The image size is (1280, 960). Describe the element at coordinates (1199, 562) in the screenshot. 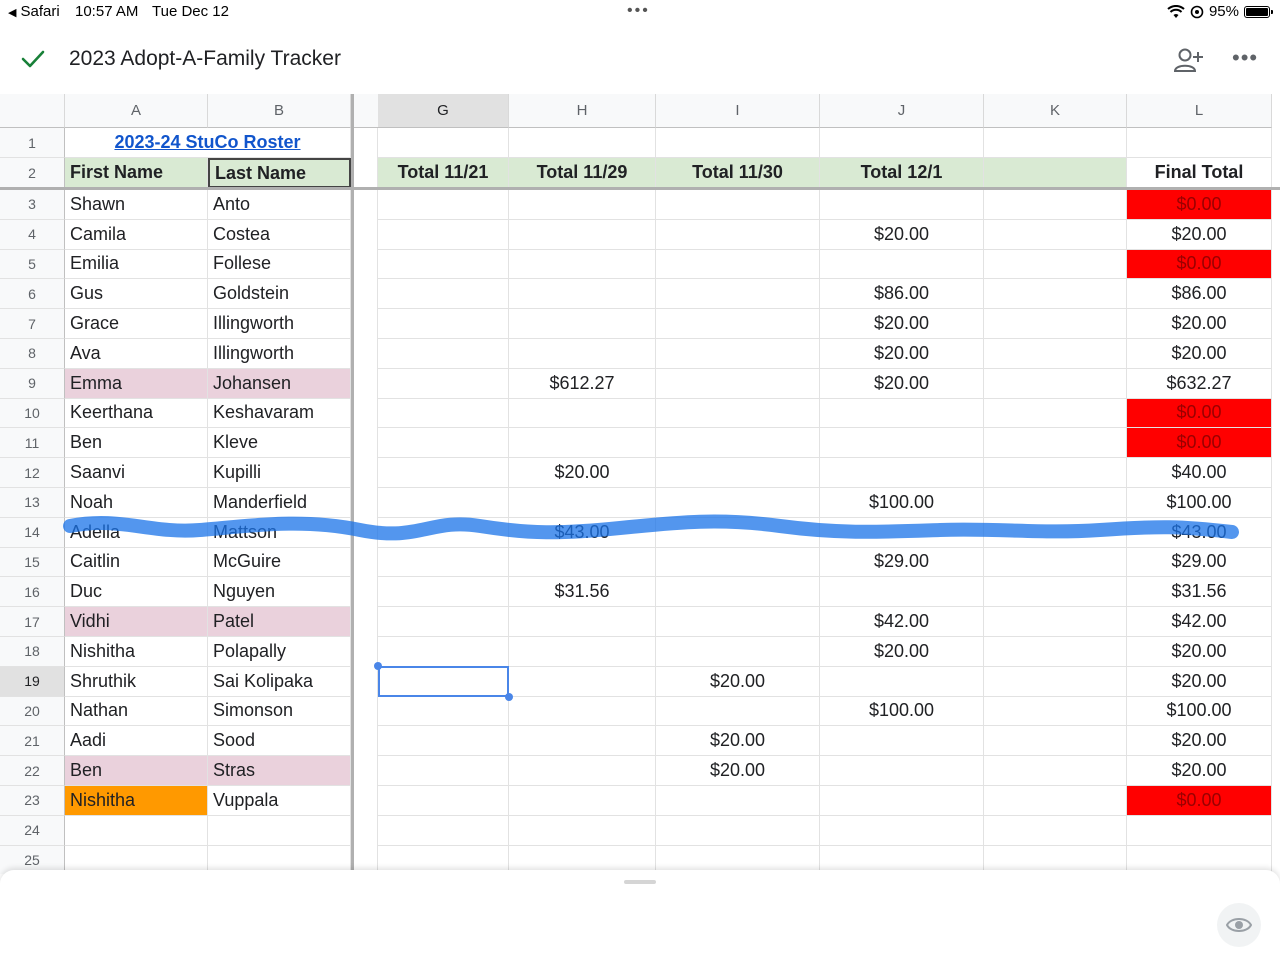

I see `cell-l: $29.00` at that location.